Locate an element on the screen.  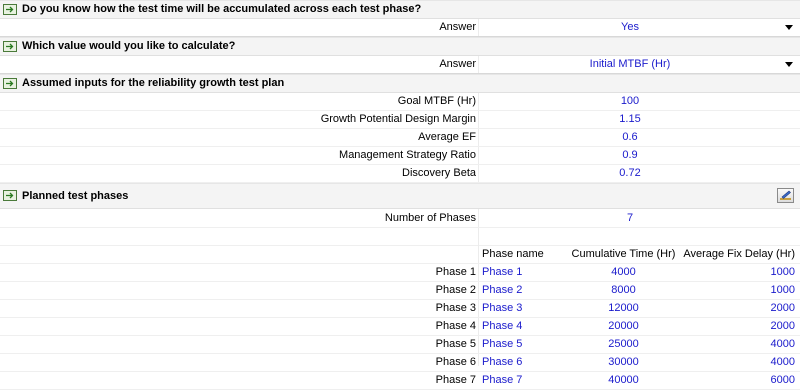
section-title: Planned test phases is located at coordinates (75, 196).